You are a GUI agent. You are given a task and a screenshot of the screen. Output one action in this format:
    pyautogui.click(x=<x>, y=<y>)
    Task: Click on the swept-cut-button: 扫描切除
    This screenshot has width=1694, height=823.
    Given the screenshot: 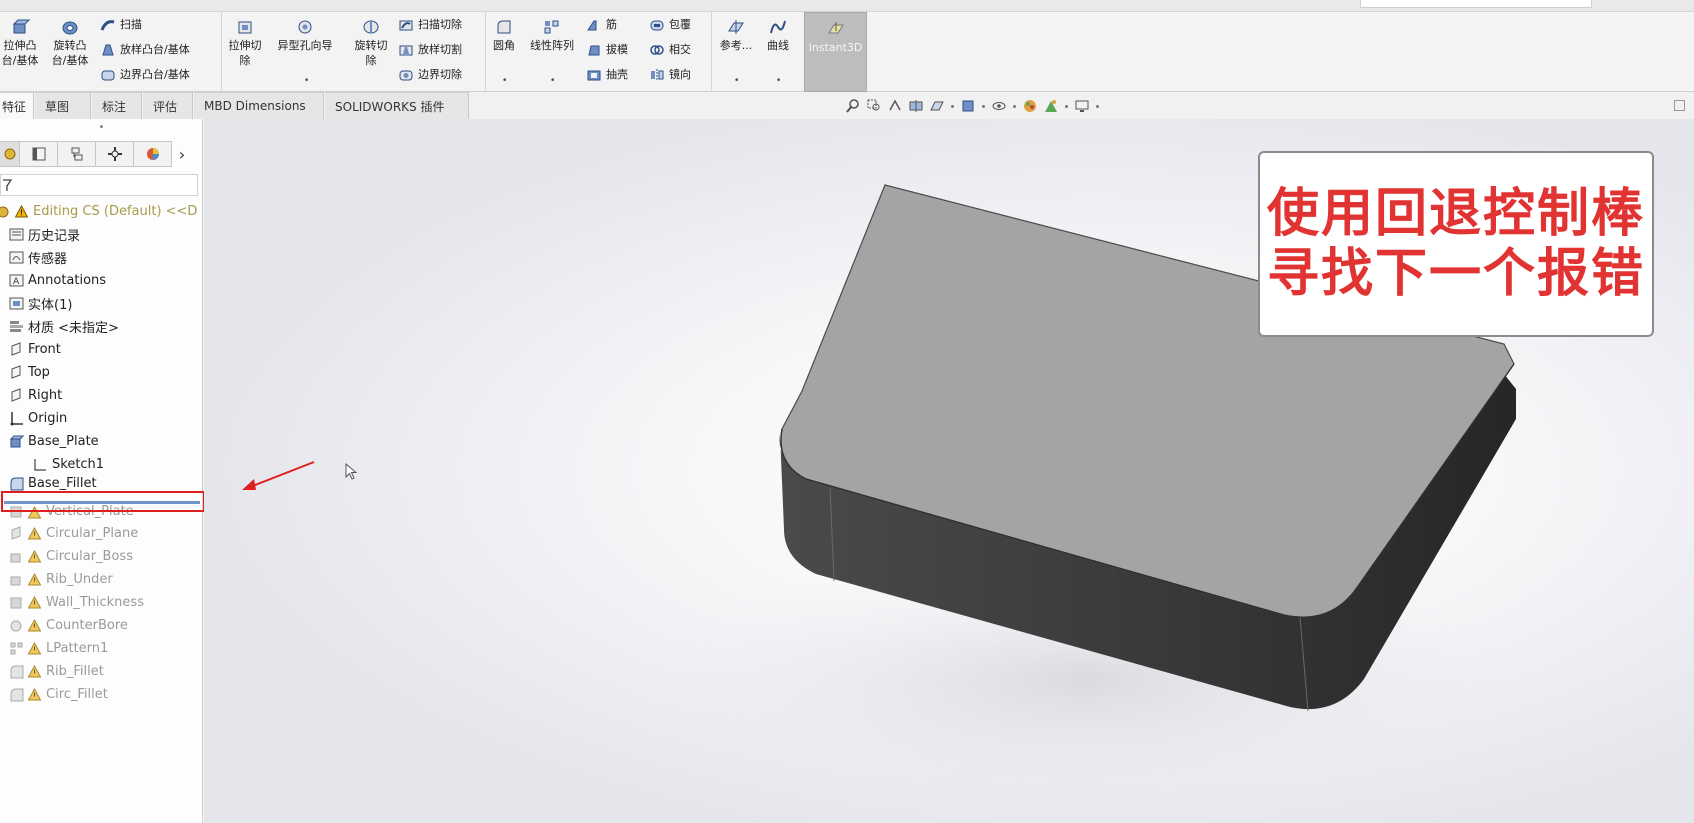 What is the action you would take?
    pyautogui.click(x=430, y=25)
    